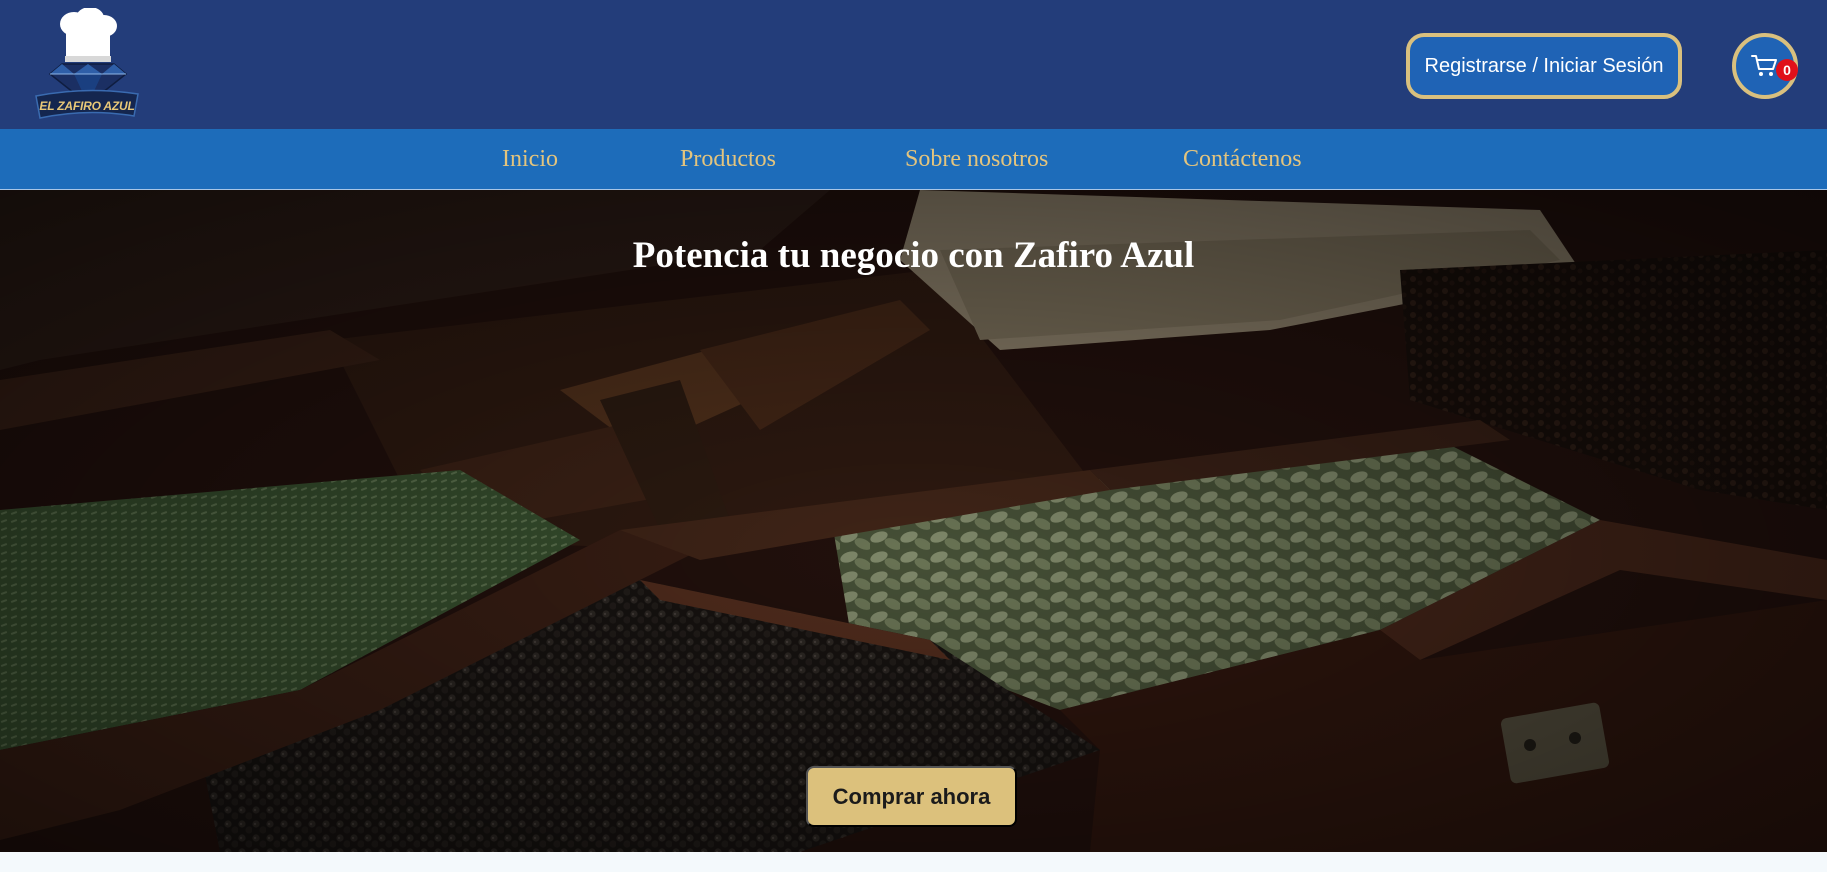 This screenshot has width=1827, height=872. What do you see at coordinates (911, 796) in the screenshot?
I see `shop-now-button: Comprar ahora` at bounding box center [911, 796].